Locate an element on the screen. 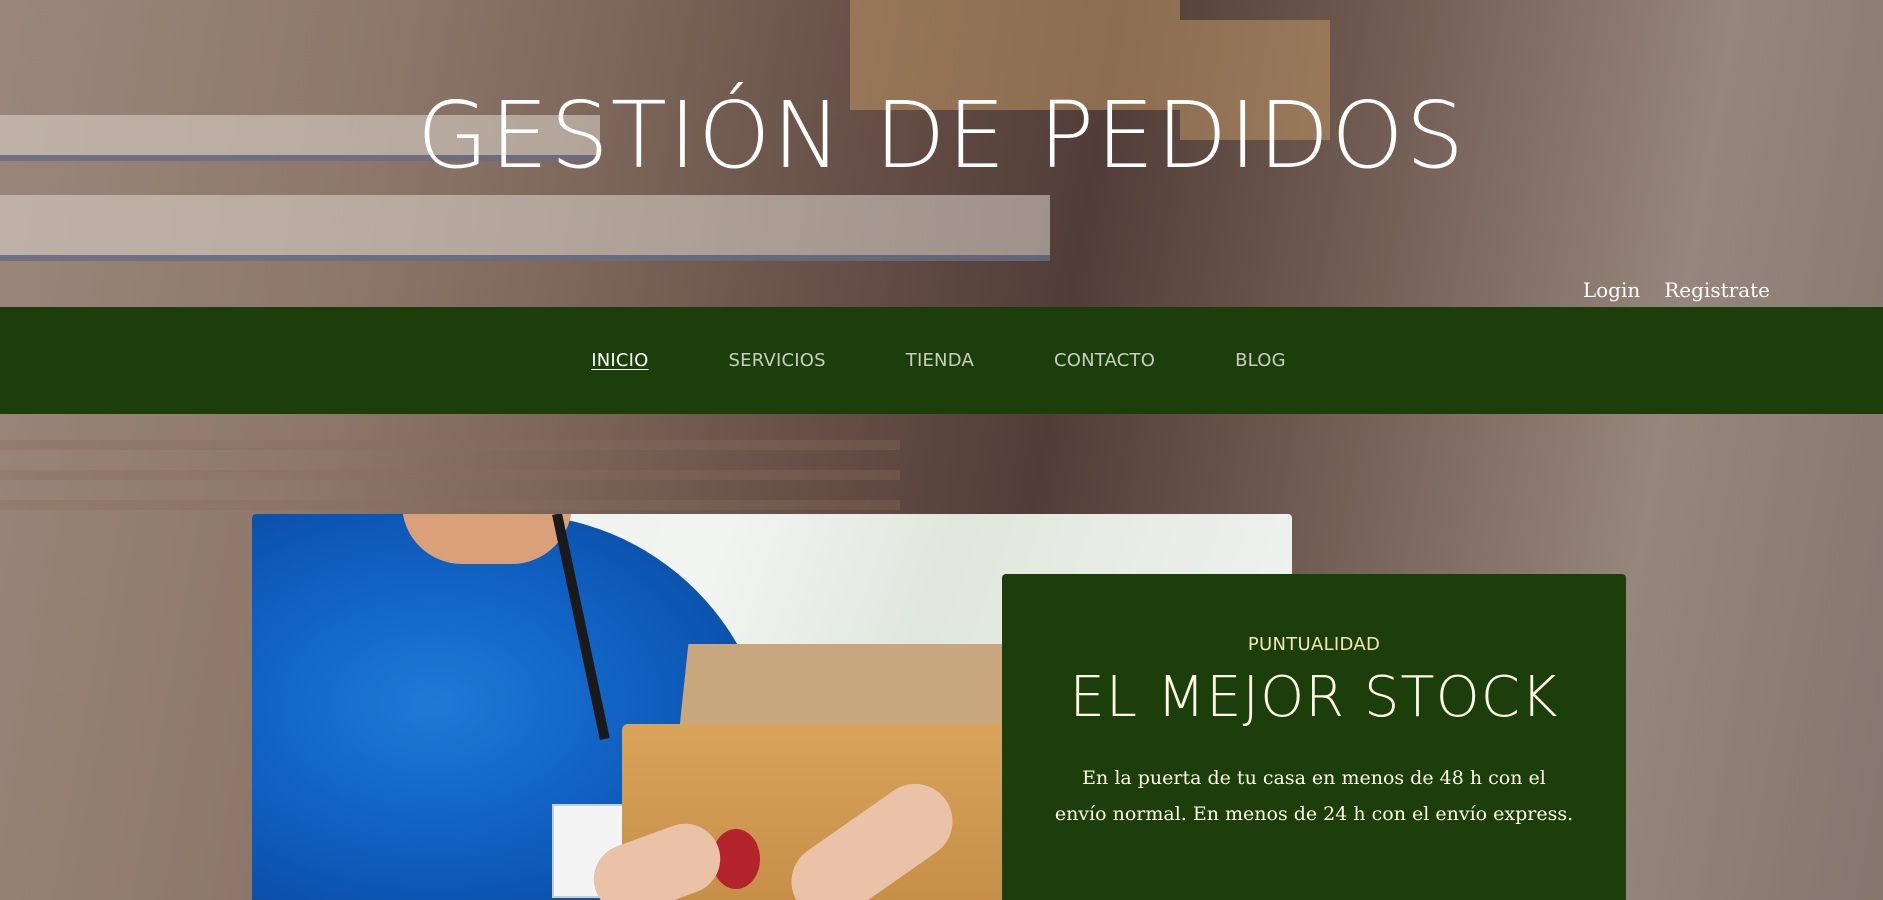 The image size is (1883, 900). feature-kicker: PUNTUALIDAD is located at coordinates (1314, 644).